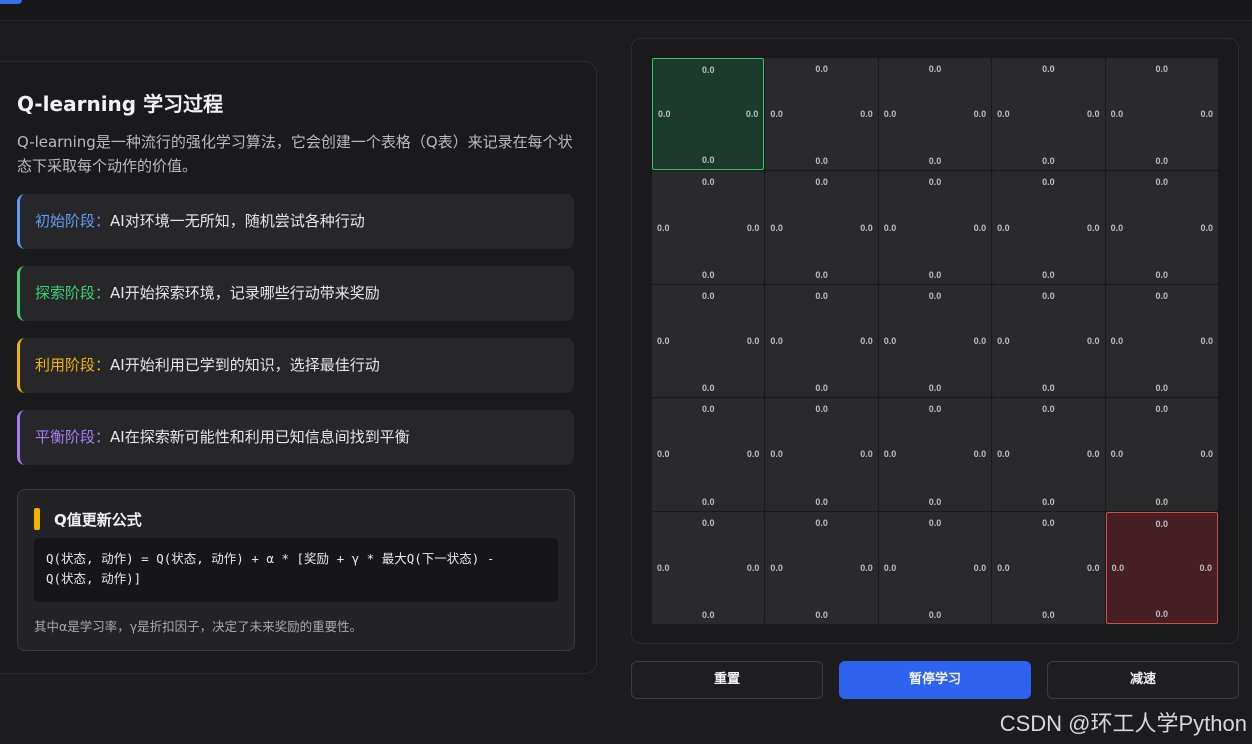  Describe the element at coordinates (1143, 680) in the screenshot. I see `slow-down-button: 减速` at that location.